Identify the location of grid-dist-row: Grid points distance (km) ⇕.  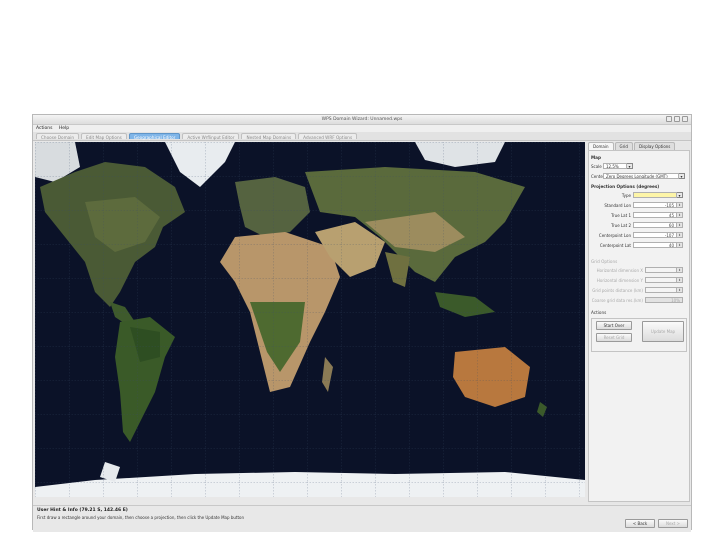
(639, 290).